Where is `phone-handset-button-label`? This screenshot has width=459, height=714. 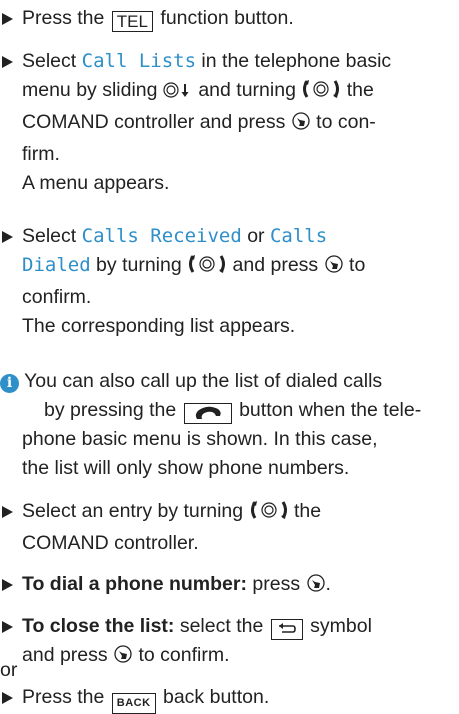
phone-handset-button-label is located at coordinates (207, 413).